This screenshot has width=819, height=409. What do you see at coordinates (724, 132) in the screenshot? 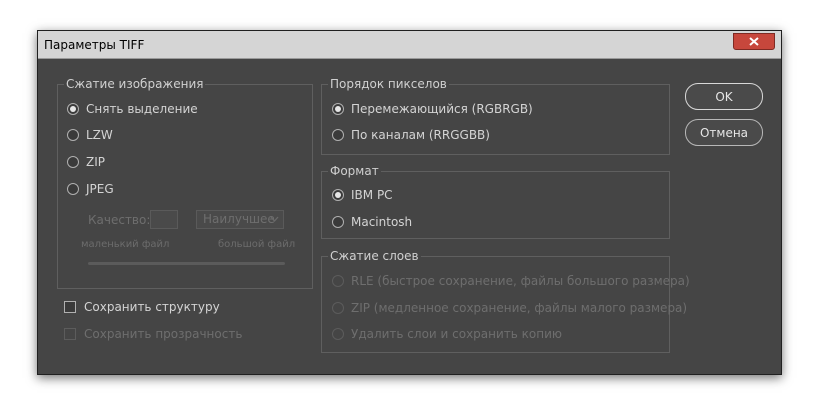
I see `cancel-button: Отмена` at bounding box center [724, 132].